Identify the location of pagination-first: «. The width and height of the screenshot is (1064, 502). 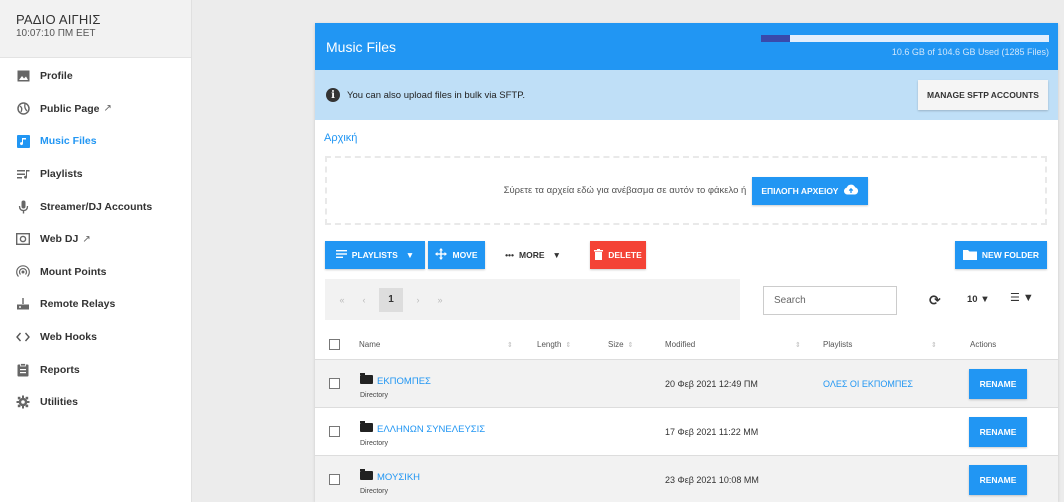
(342, 300).